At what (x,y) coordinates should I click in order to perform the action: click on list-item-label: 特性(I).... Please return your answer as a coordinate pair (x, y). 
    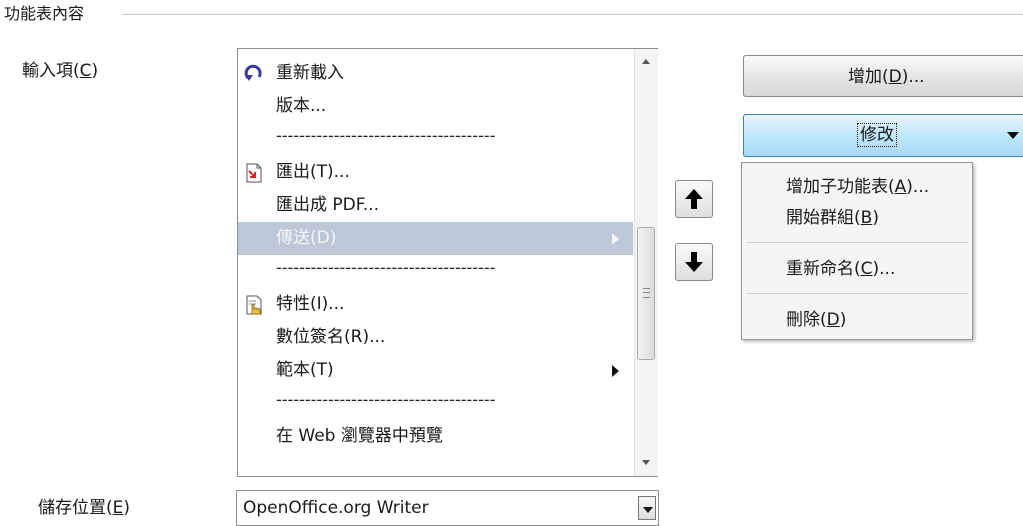
    Looking at the image, I should click on (310, 304).